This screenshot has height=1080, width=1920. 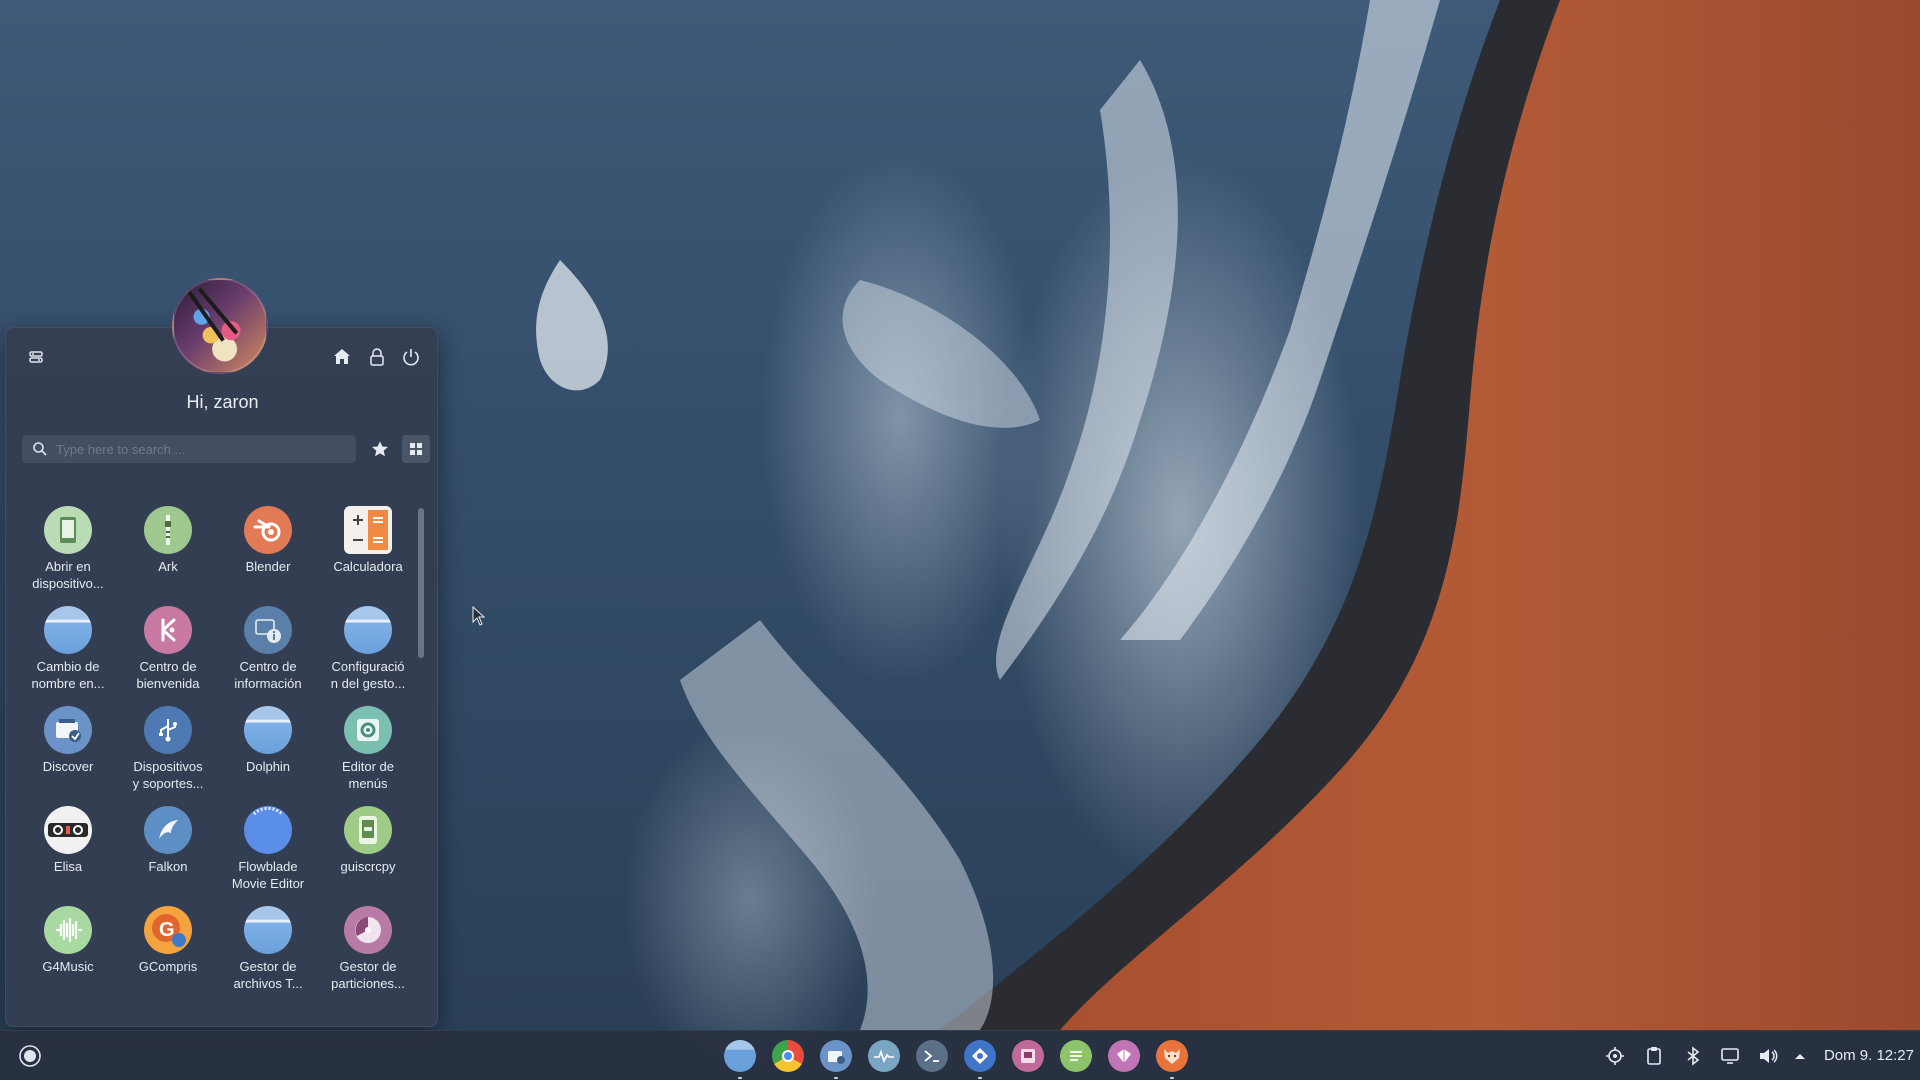 I want to click on app-label: Falkon, so click(x=168, y=866).